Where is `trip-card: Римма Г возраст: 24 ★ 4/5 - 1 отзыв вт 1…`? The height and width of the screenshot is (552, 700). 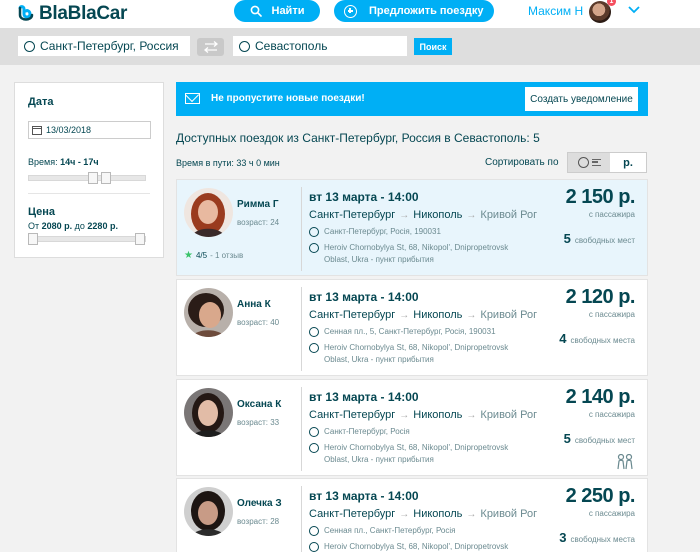 trip-card: Римма Г возраст: 24 ★ 4/5 - 1 отзыв вт 1… is located at coordinates (412, 227).